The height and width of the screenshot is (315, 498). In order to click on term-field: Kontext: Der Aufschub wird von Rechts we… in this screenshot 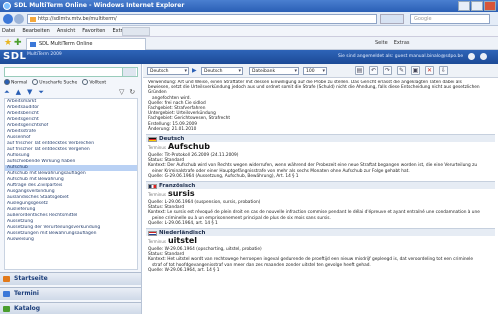, I will do `click(313, 166)`.